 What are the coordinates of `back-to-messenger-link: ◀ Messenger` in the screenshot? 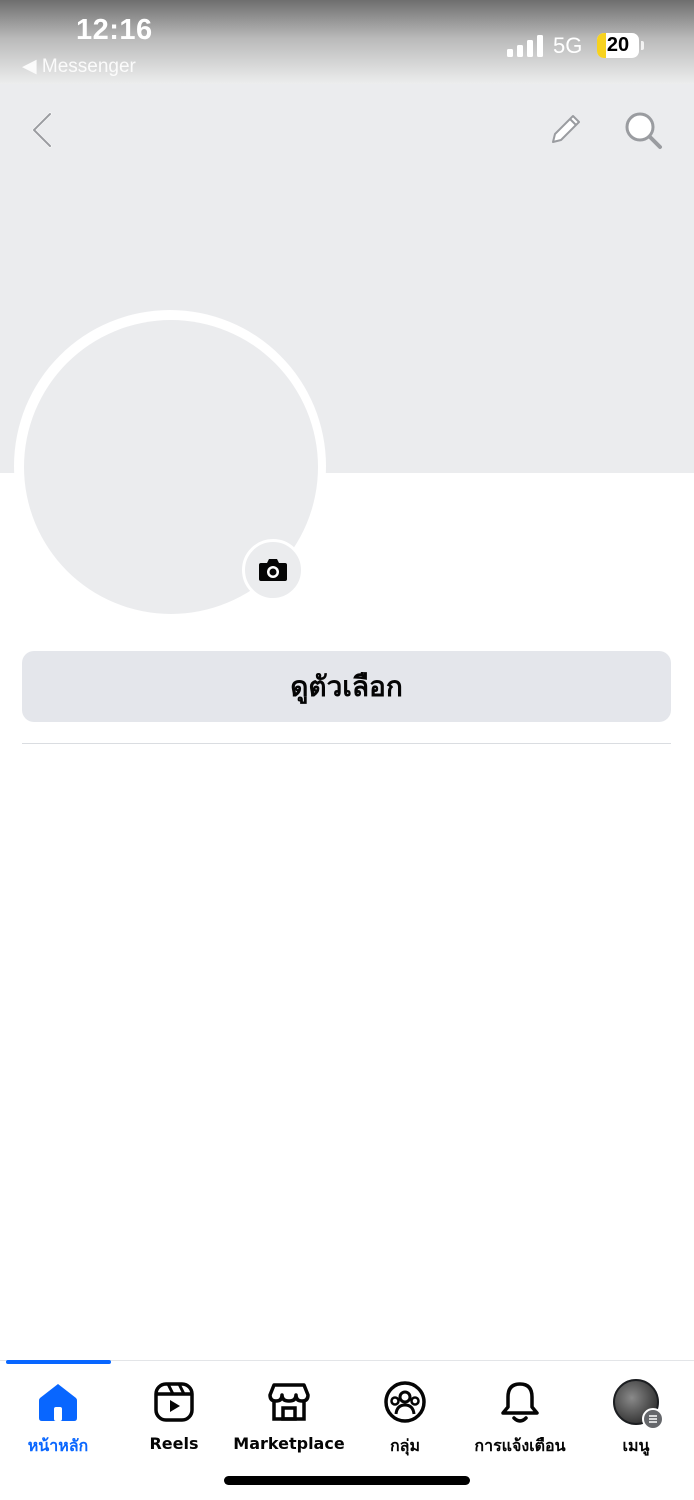 It's located at (79, 66).